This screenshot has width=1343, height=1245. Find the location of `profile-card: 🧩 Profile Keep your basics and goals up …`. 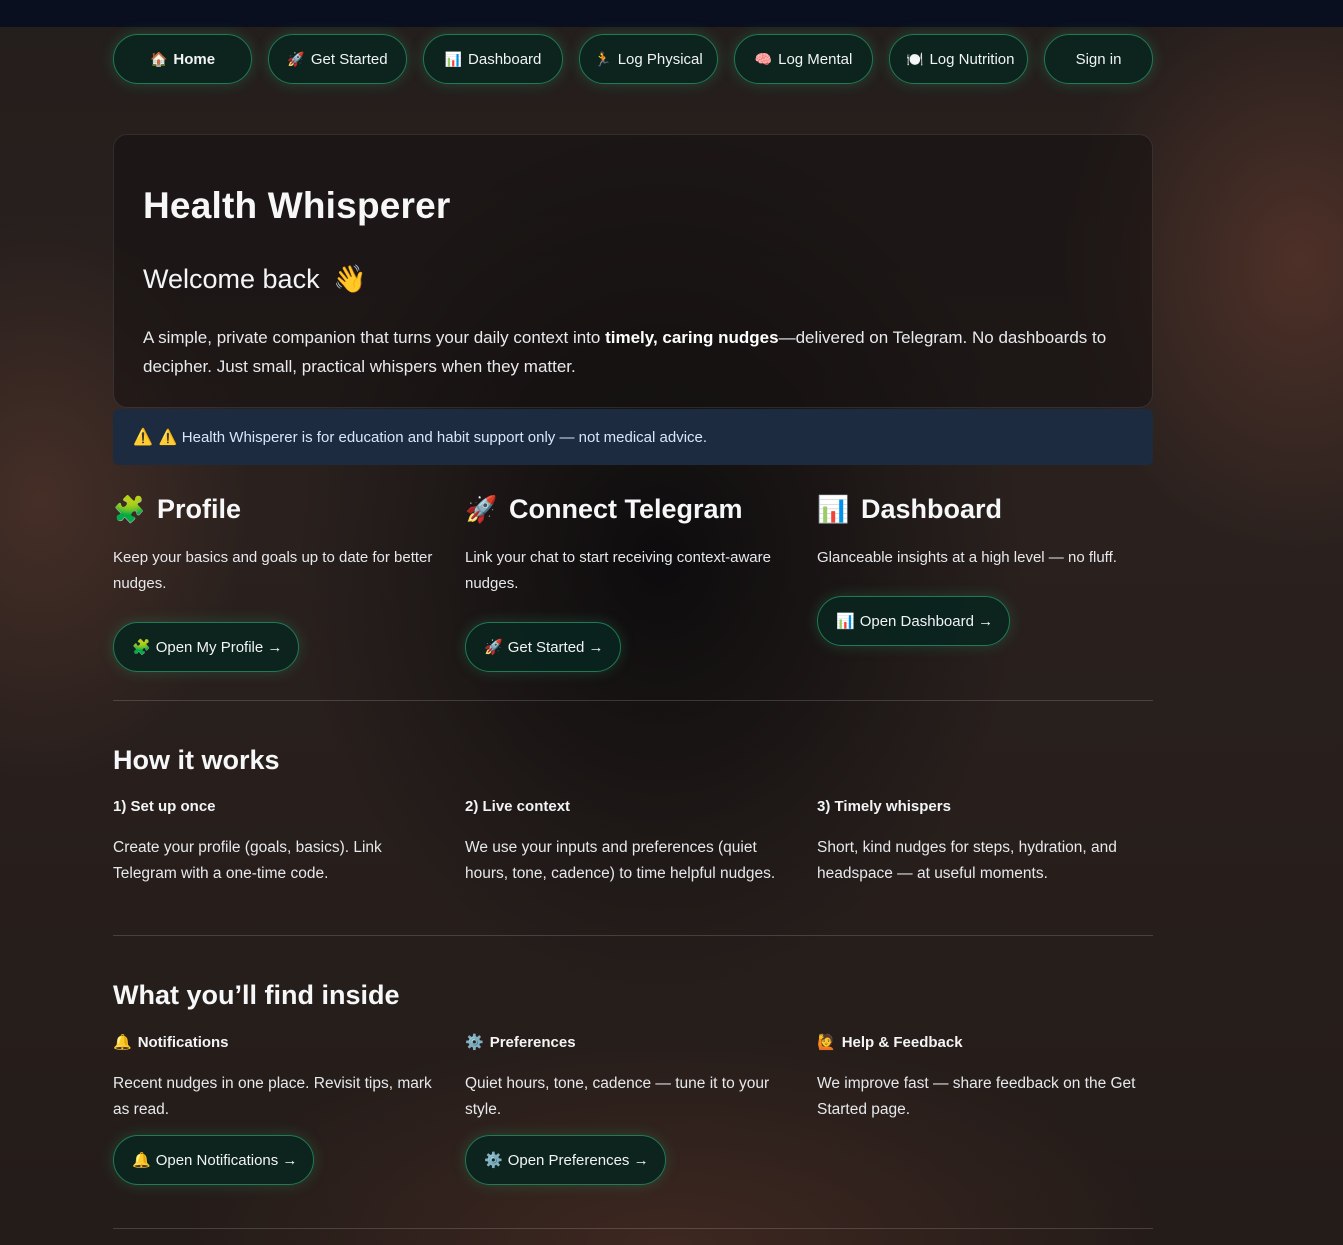

profile-card: 🧩 Profile Keep your basics and goals up … is located at coordinates (278, 583).